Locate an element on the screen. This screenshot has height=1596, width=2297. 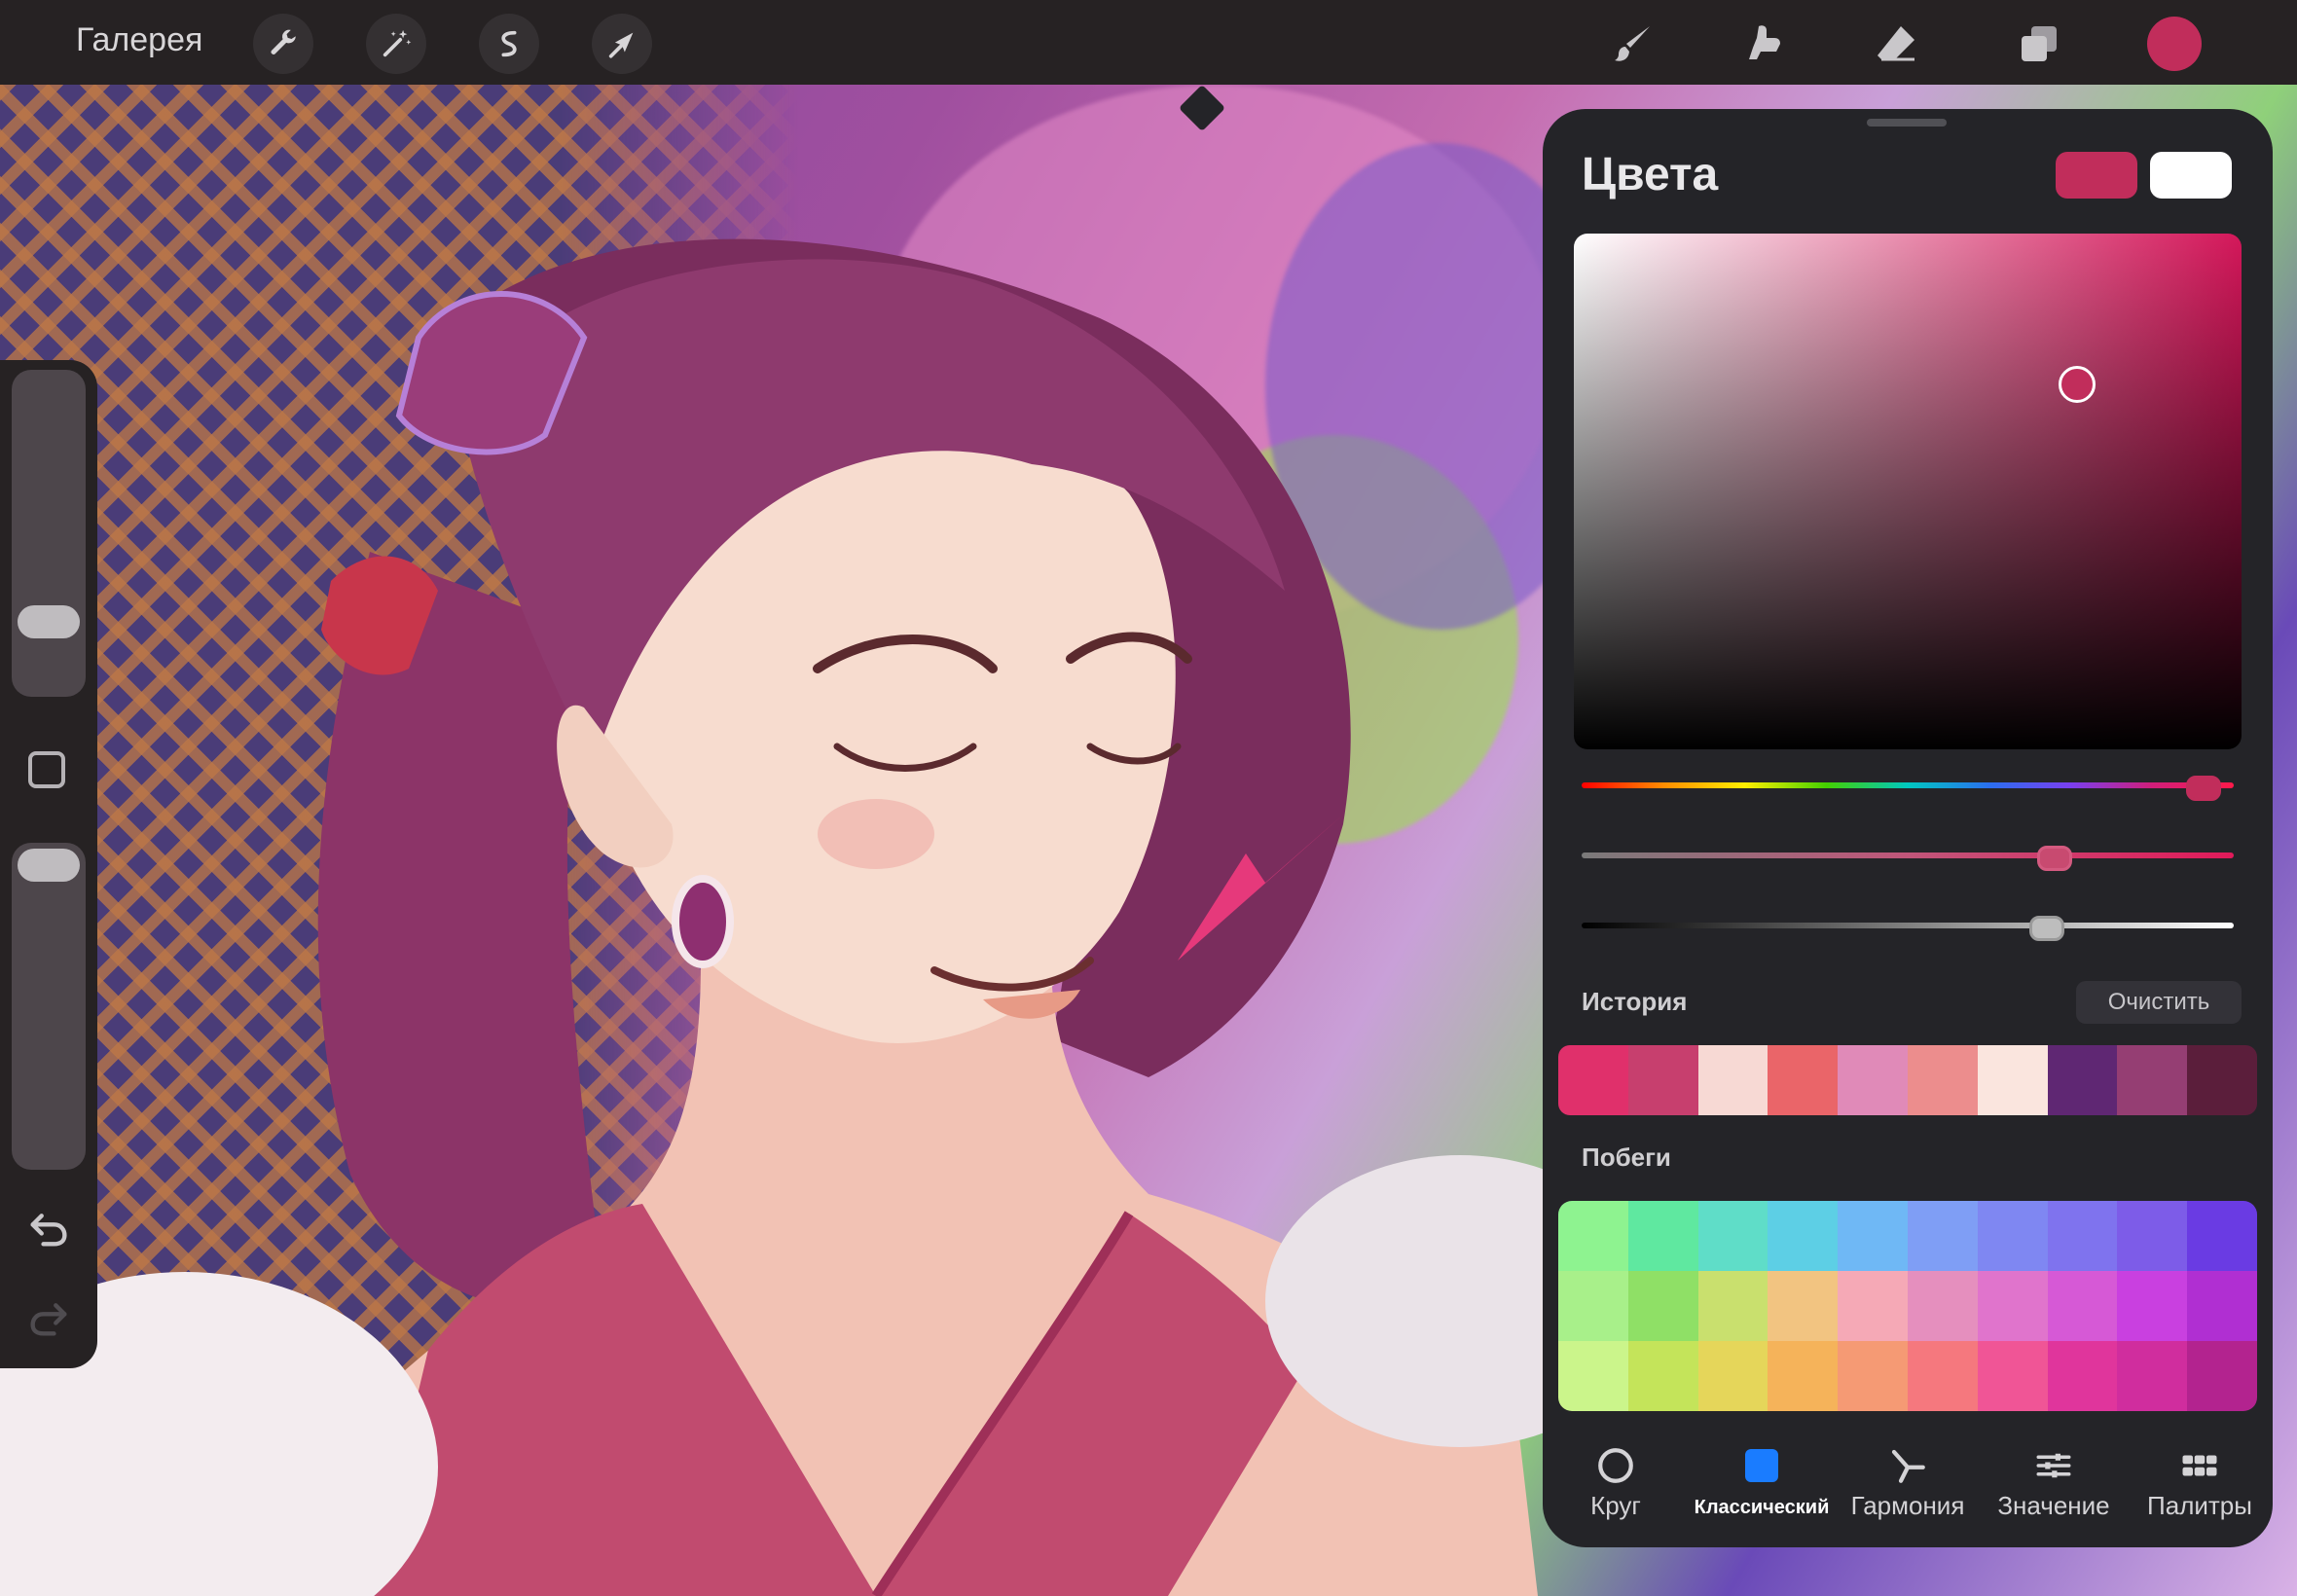
opacity-knob is located at coordinates (49, 866).